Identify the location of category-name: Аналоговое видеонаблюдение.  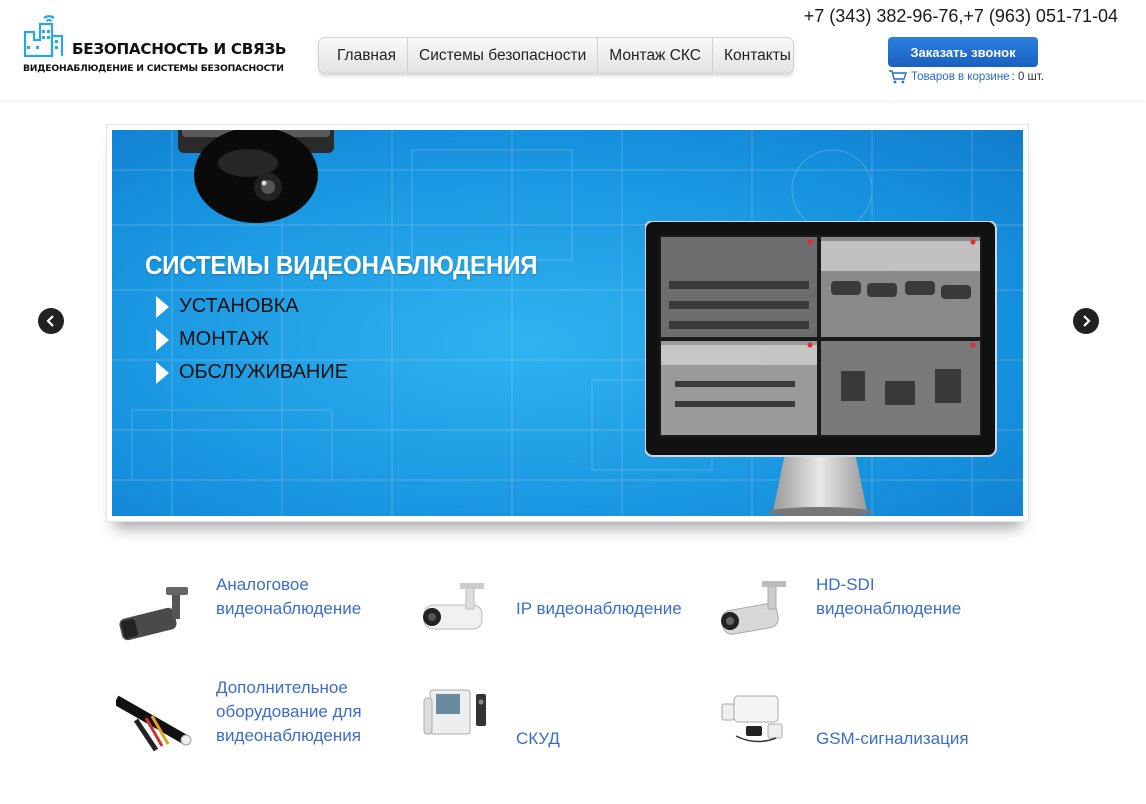
(303, 597).